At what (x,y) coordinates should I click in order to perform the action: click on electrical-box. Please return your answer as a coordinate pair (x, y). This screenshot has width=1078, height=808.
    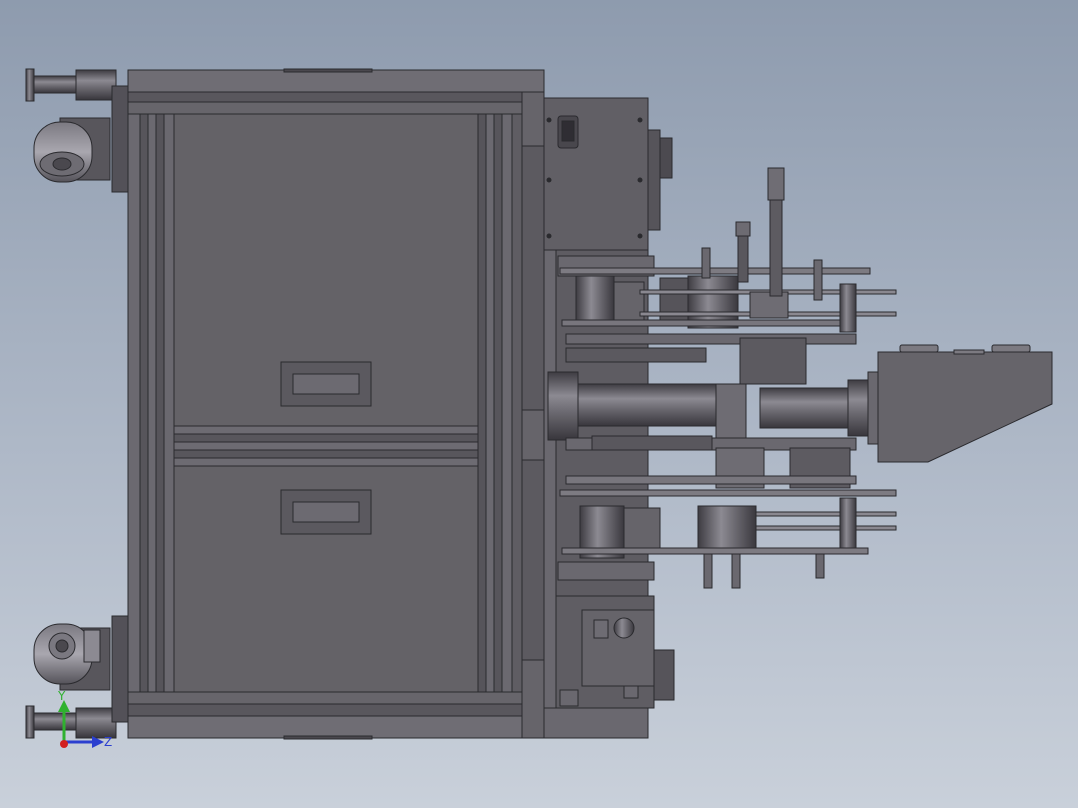
    Looking at the image, I should click on (608, 174).